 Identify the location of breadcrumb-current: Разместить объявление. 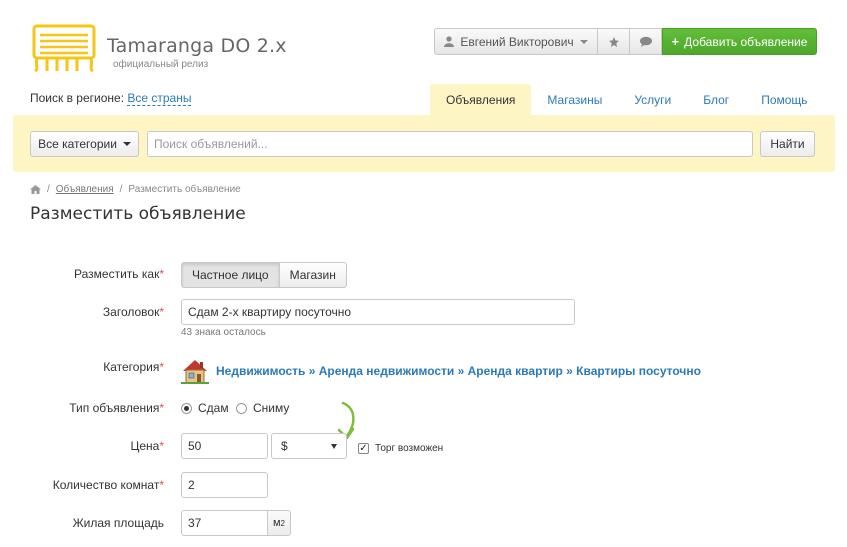
(184, 189).